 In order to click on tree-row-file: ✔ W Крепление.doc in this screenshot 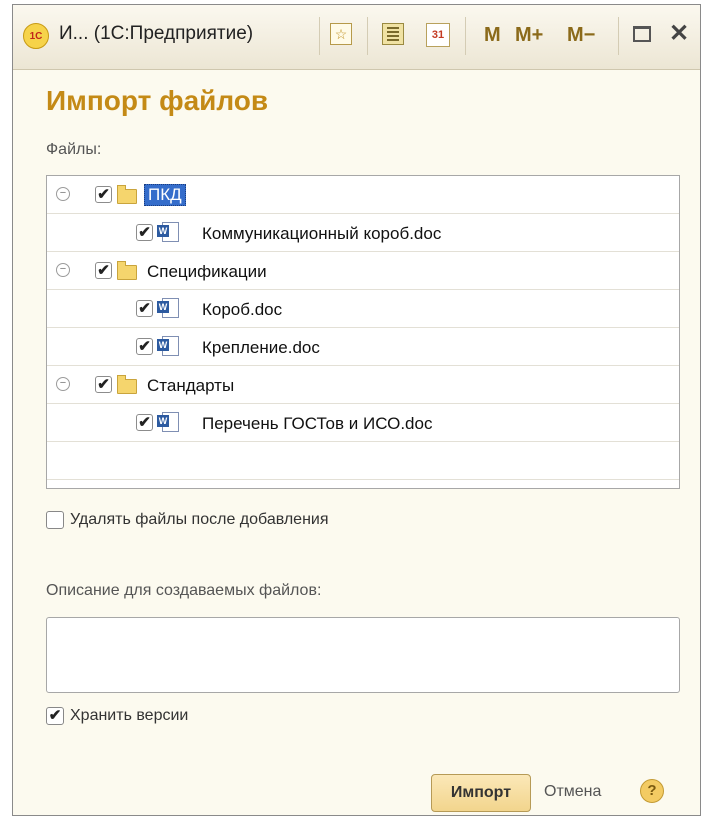, I will do `click(363, 347)`.